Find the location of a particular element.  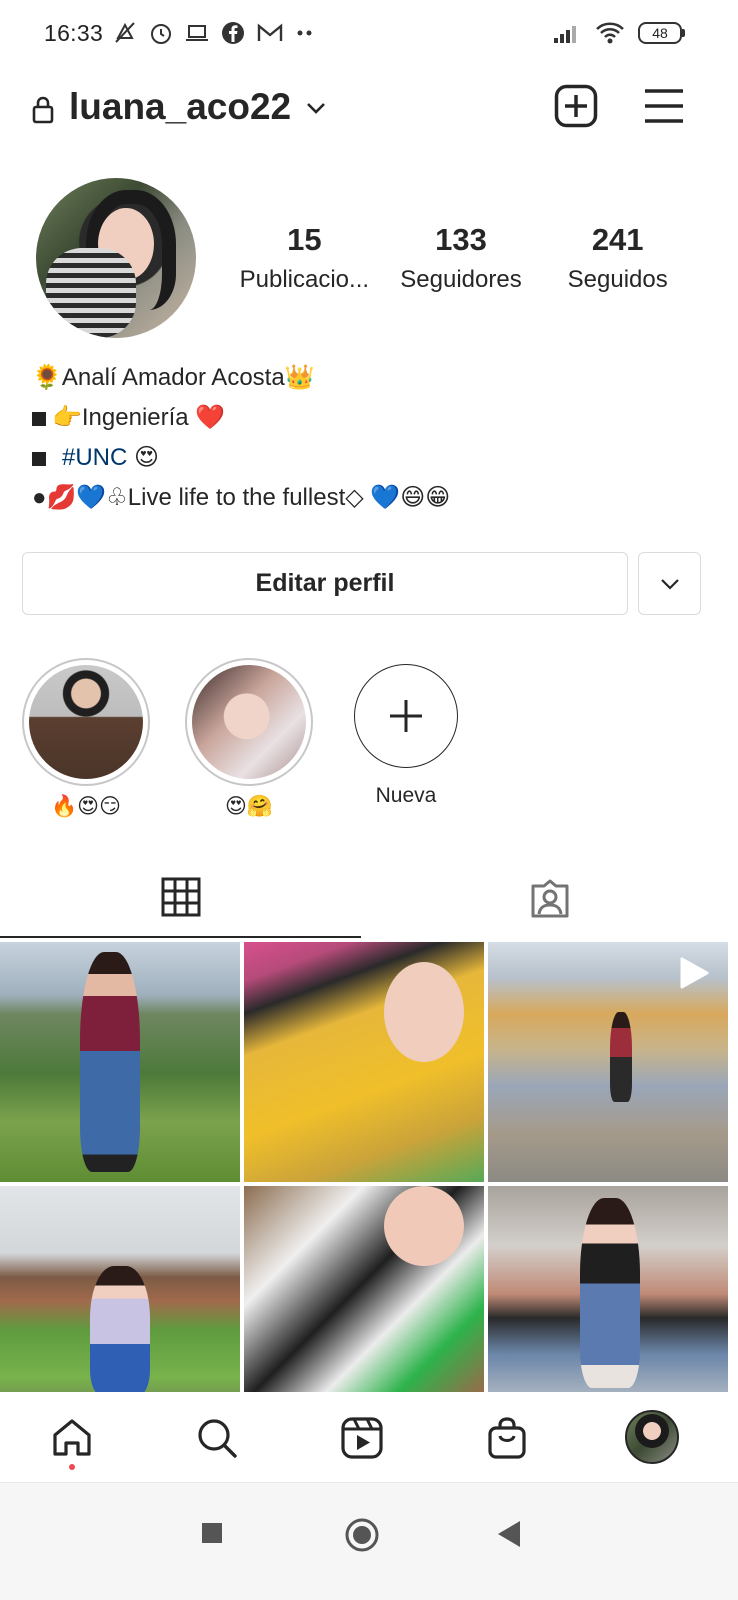

stat-following-label: Seguidos is located at coordinates (617, 279).